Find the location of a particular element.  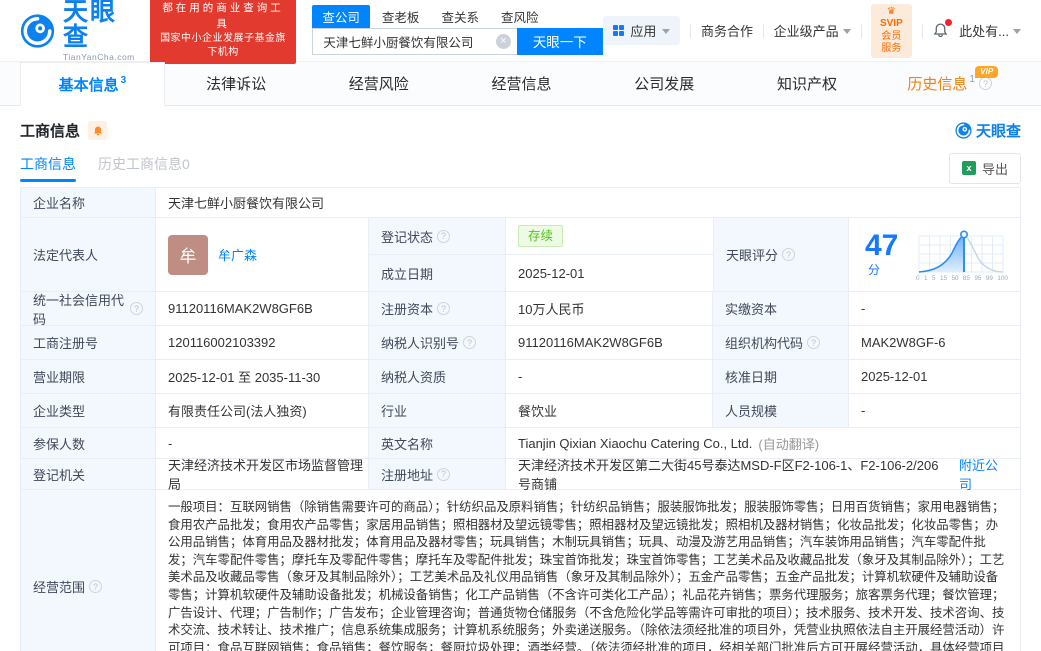

nav-enterprise: 企业级产品 is located at coordinates (812, 30).